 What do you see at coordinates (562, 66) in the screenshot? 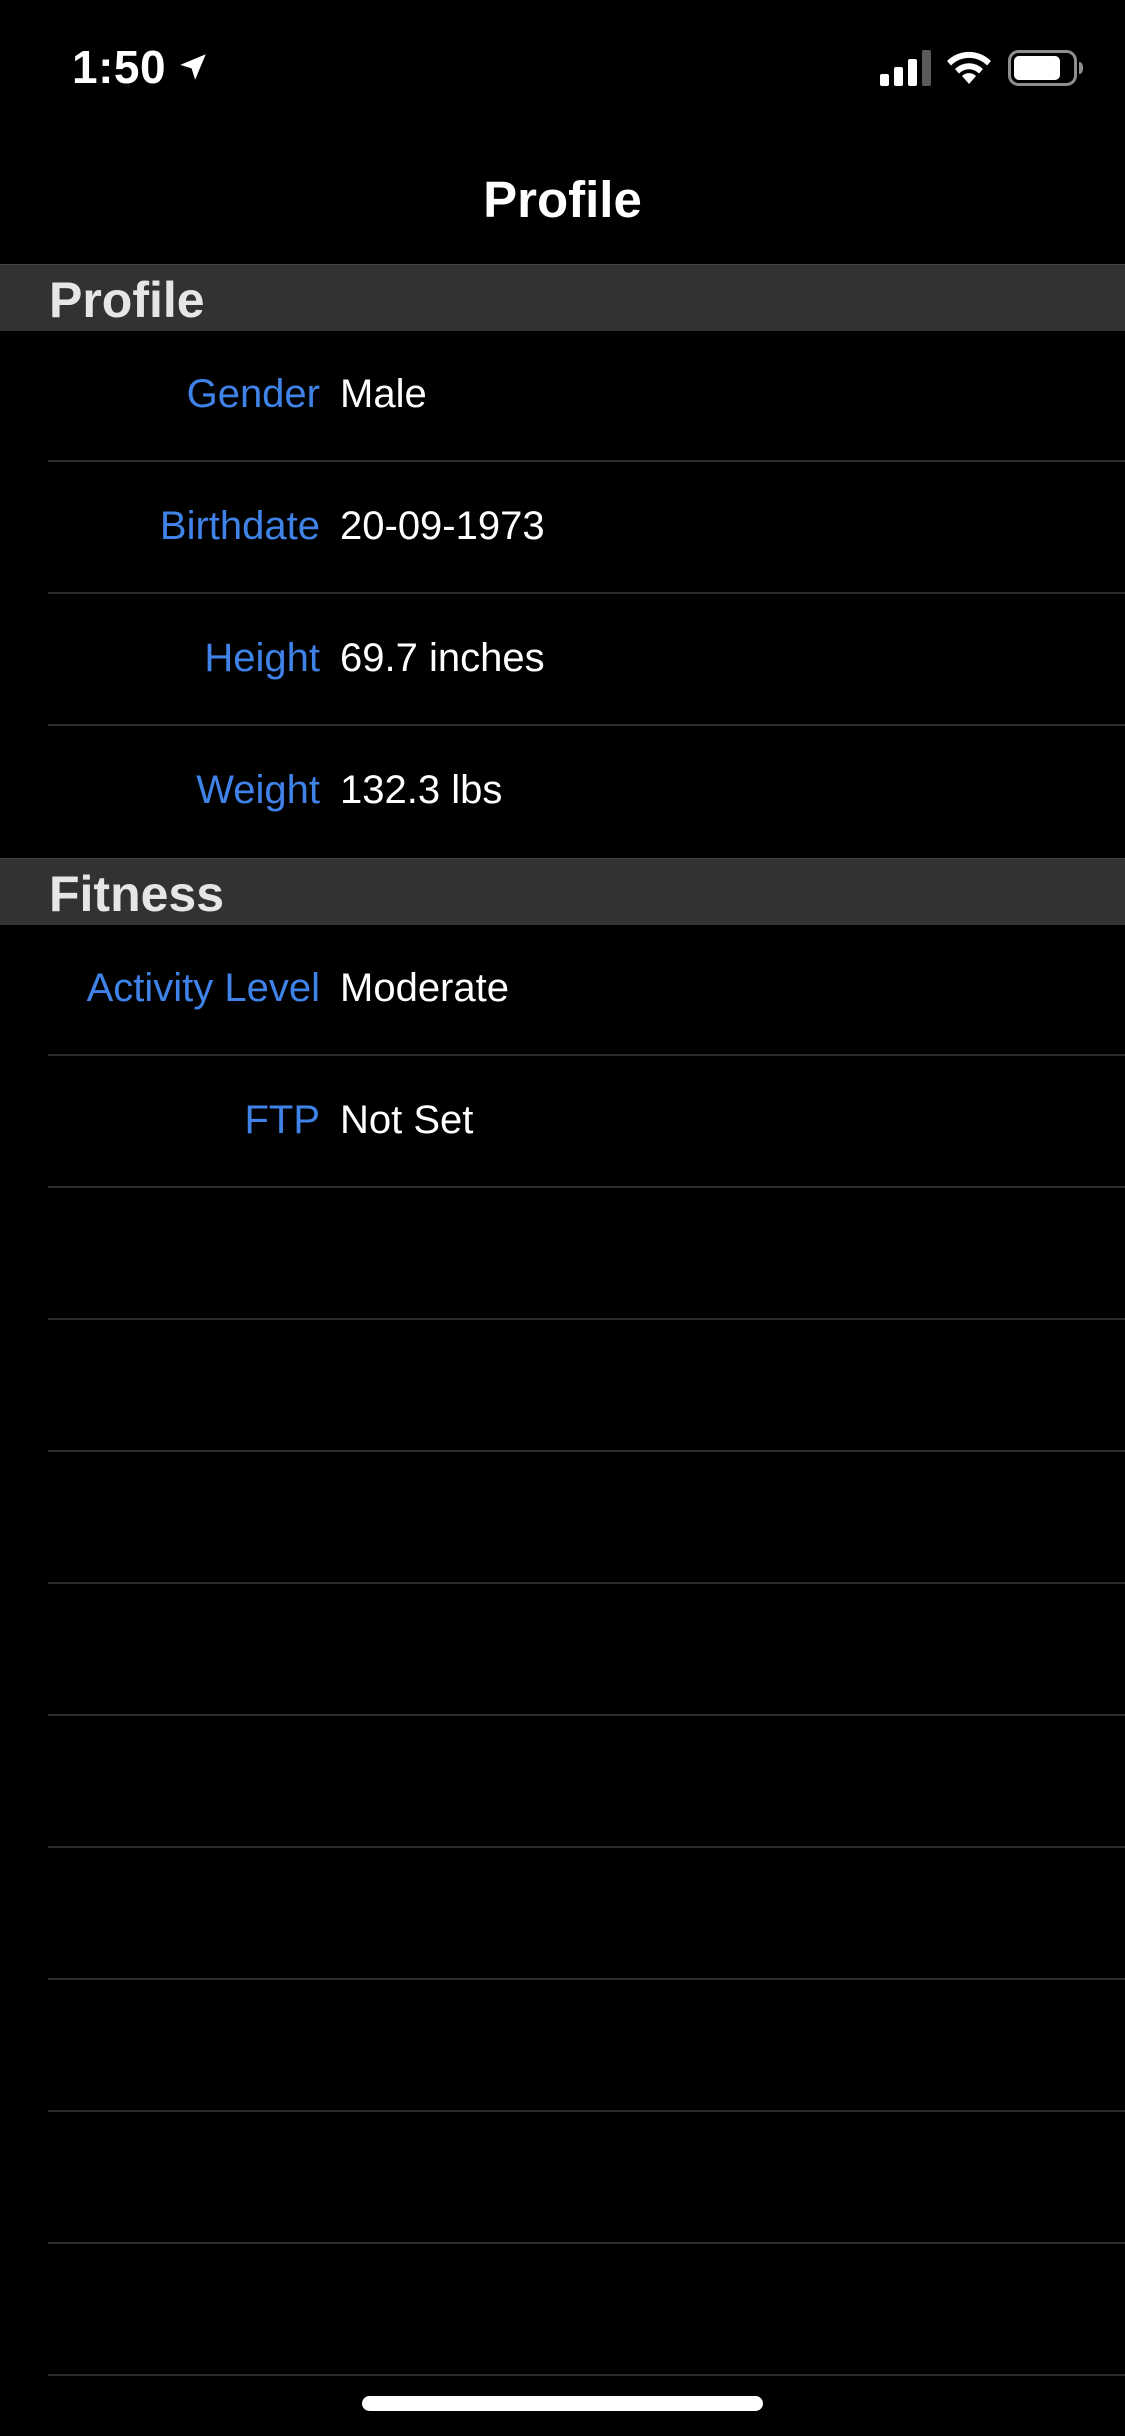
I see `status-bar: 1:50` at bounding box center [562, 66].